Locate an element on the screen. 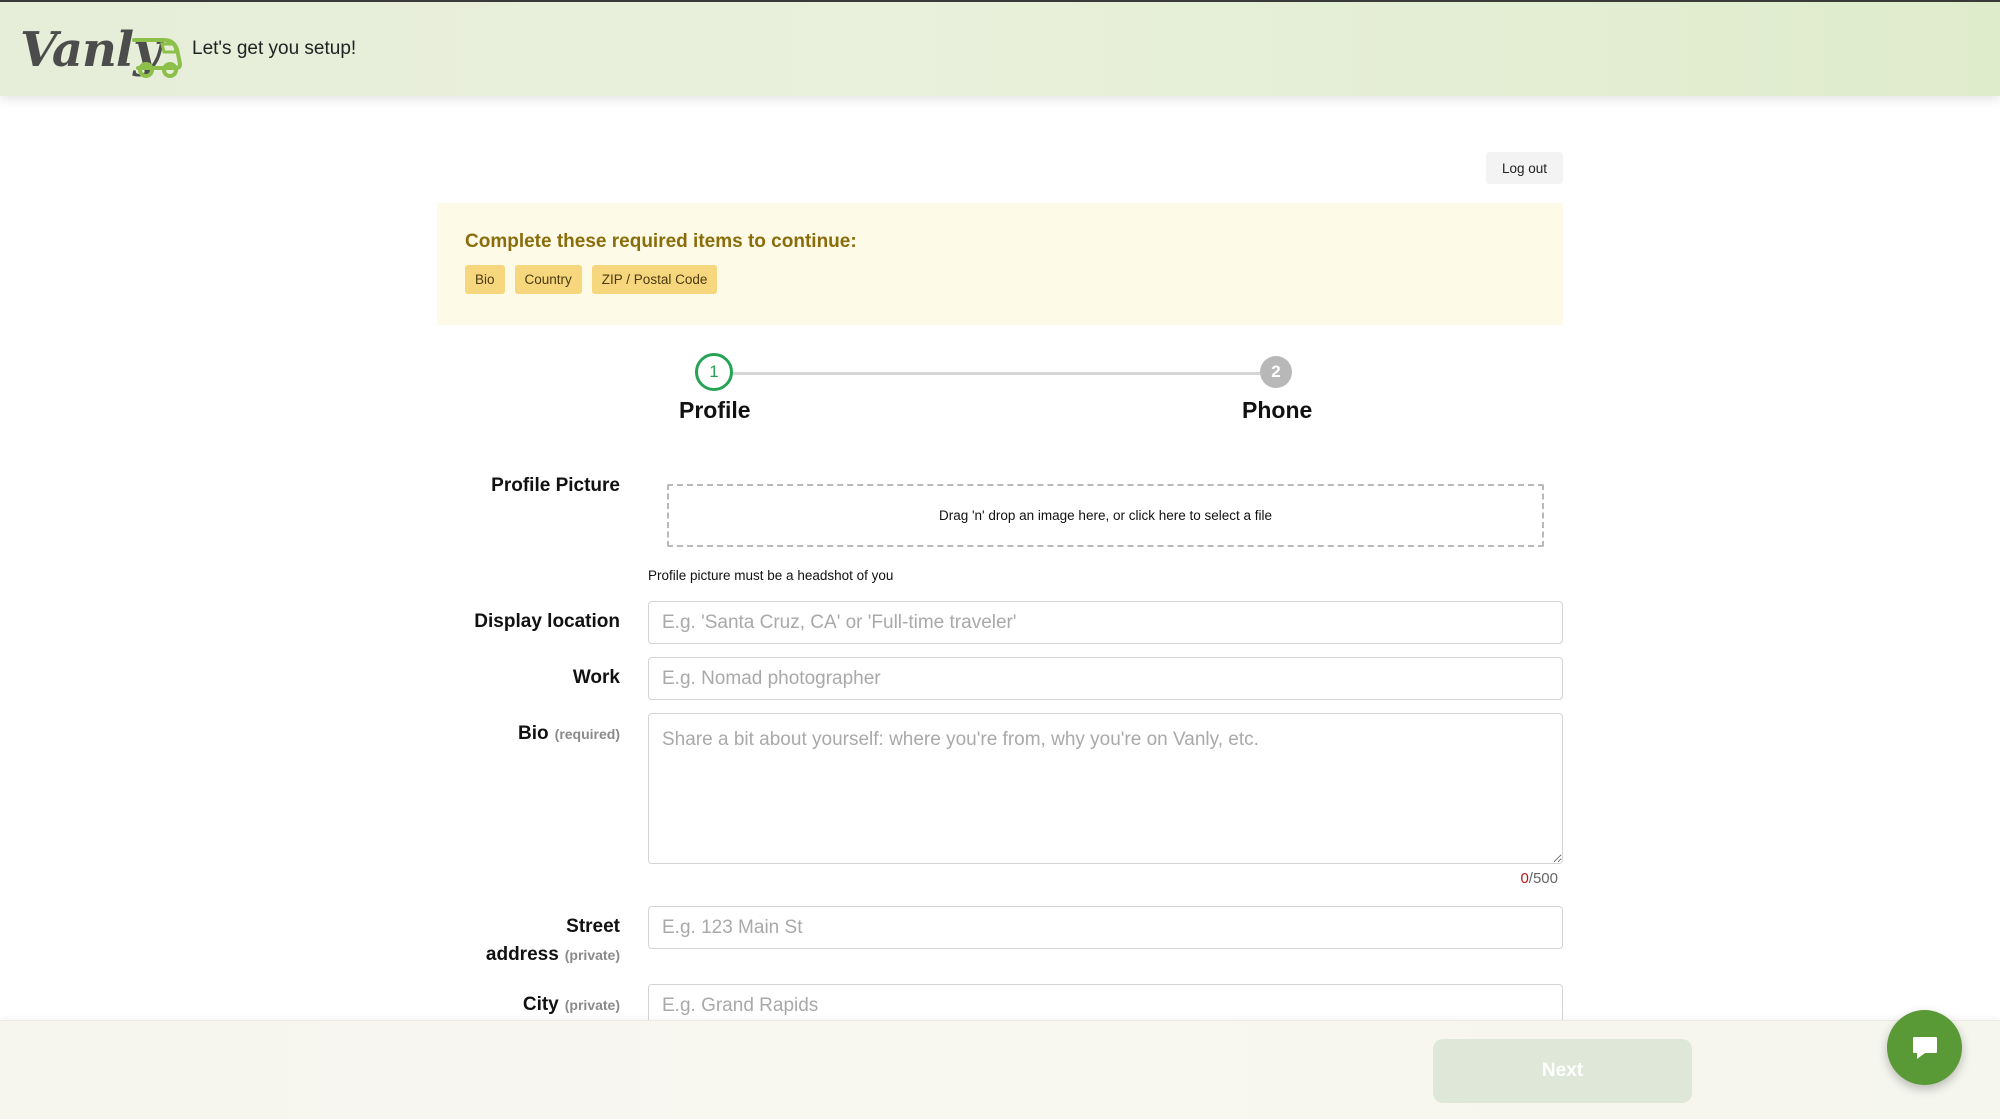 This screenshot has width=2000, height=1119. display-location-input is located at coordinates (1105, 622).